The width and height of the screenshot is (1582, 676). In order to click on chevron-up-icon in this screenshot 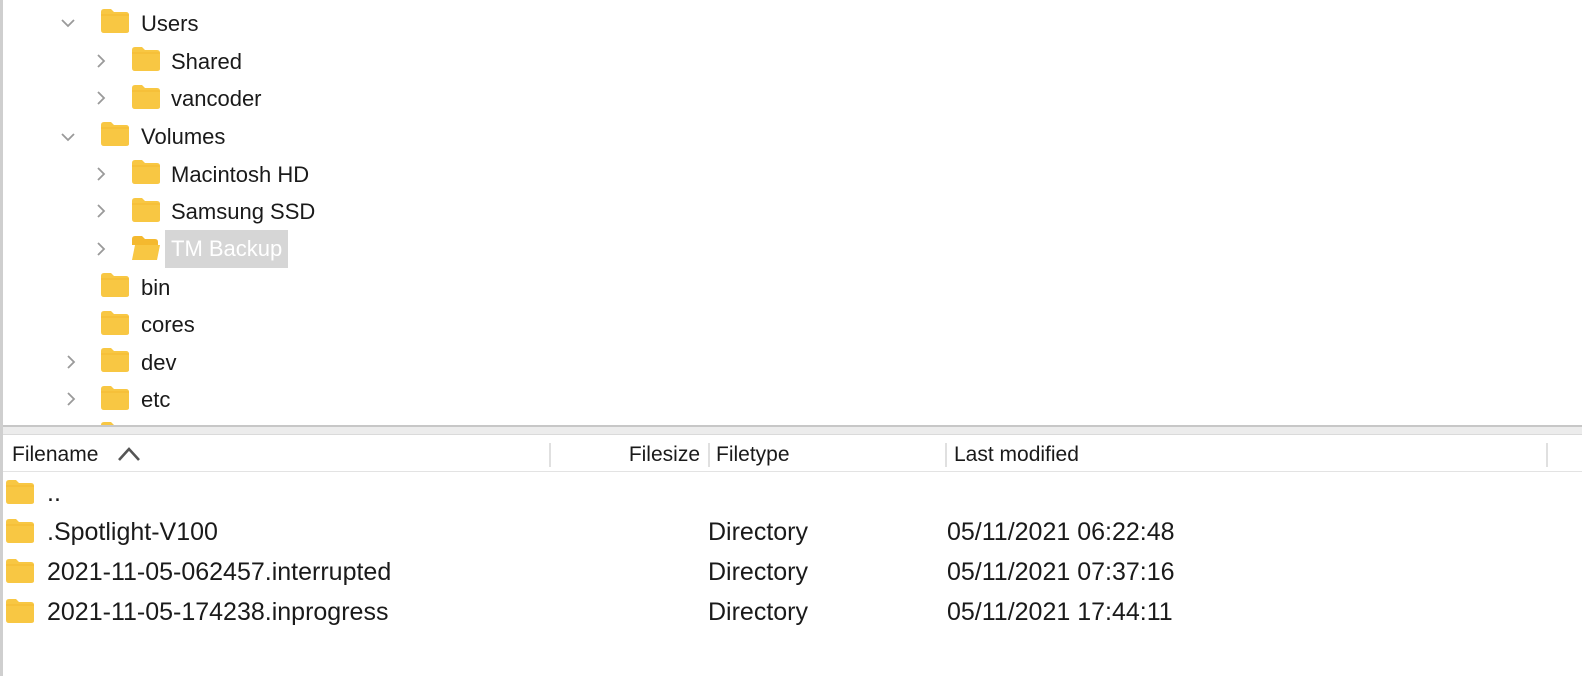, I will do `click(129, 454)`.